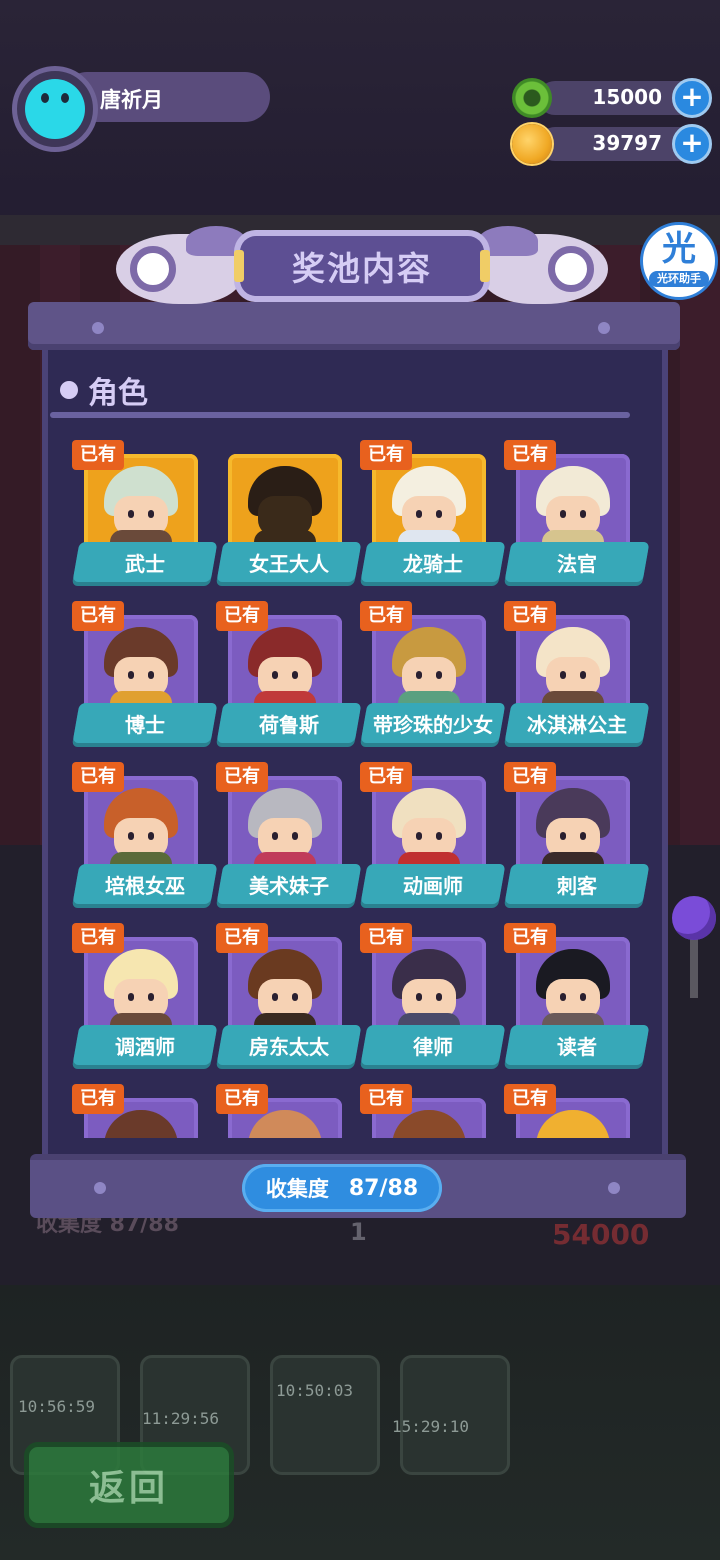  What do you see at coordinates (128, 1488) in the screenshot?
I see `back-button-label: 返回` at bounding box center [128, 1488].